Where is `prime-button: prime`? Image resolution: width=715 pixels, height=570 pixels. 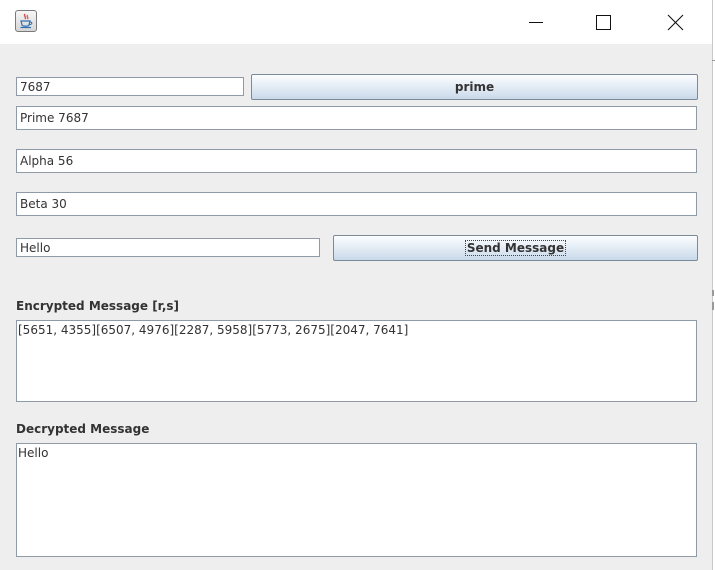 prime-button: prime is located at coordinates (474, 87).